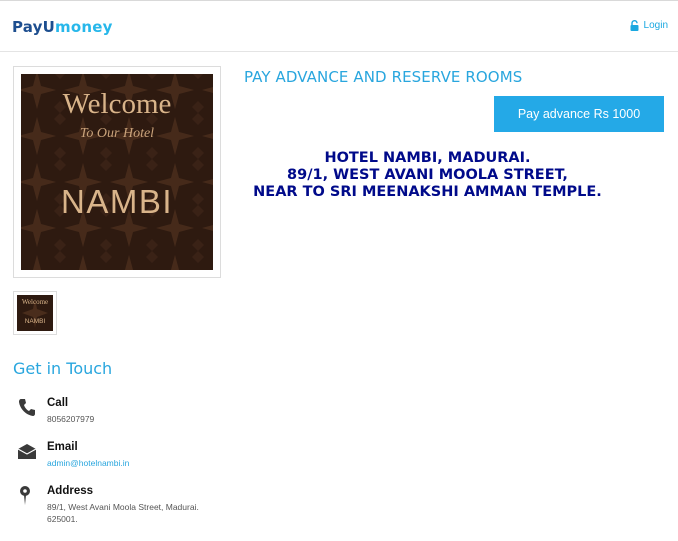  Describe the element at coordinates (70, 491) in the screenshot. I see `address-label: Address` at that location.